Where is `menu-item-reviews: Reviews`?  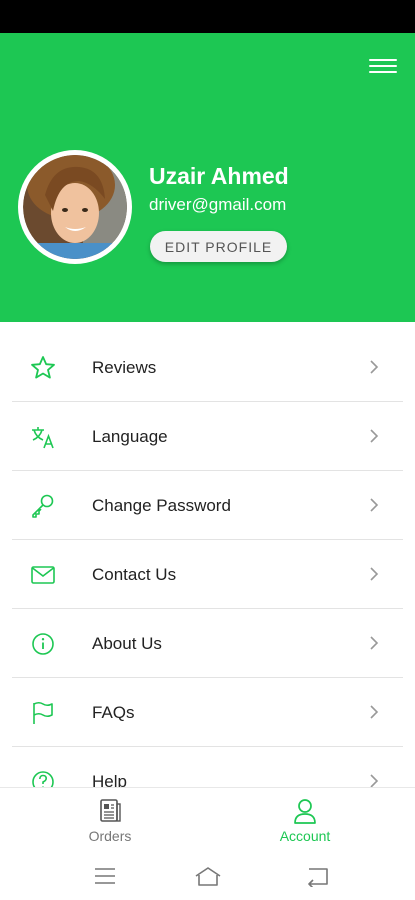 menu-item-reviews: Reviews is located at coordinates (207, 367).